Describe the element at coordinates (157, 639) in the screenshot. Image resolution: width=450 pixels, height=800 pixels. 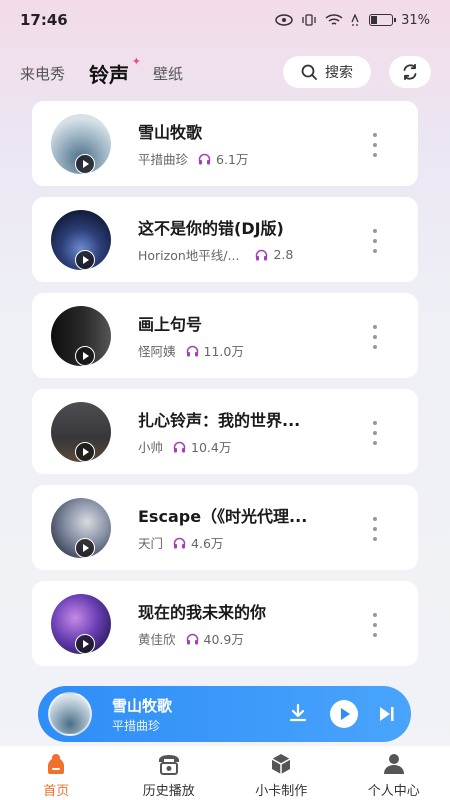
I see `song-artist: 黄佳欣` at that location.